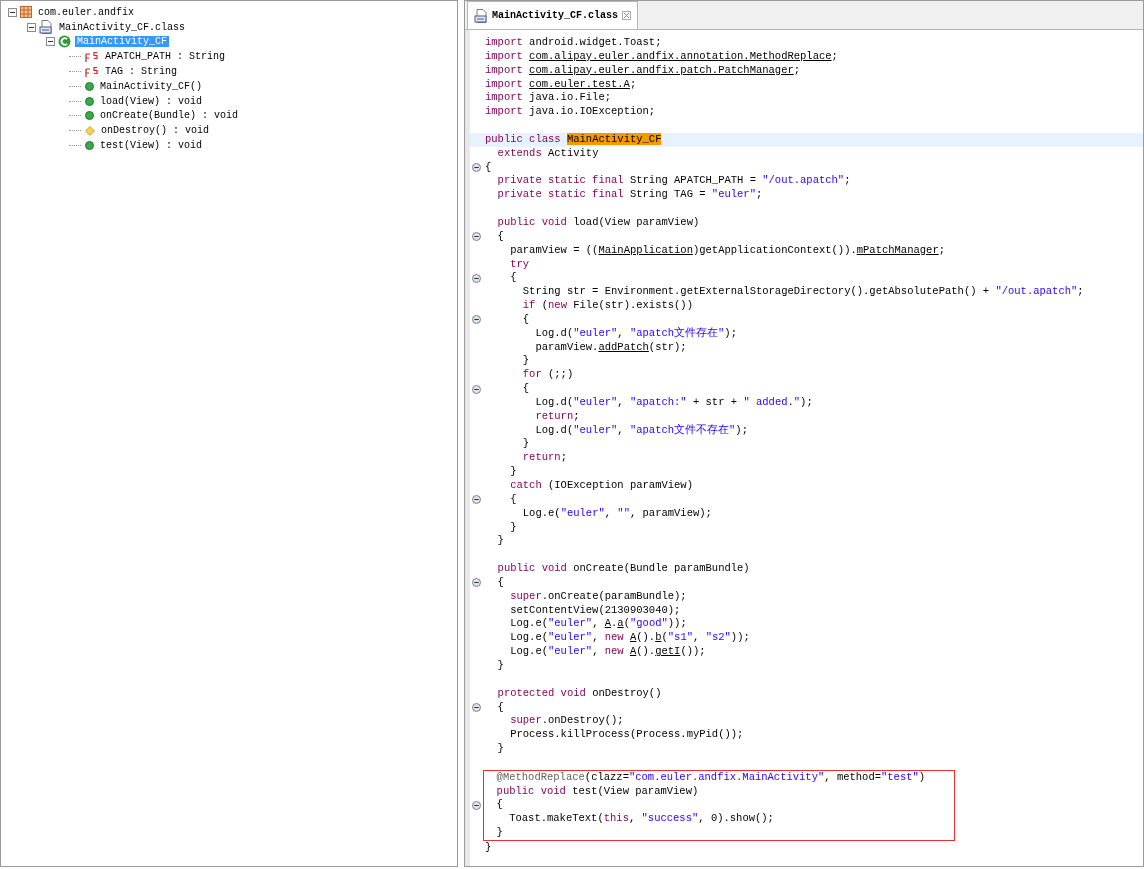  Describe the element at coordinates (727, 250) in the screenshot. I see `code-line: paramView = ((MainApplication)getApplicationContext()).mPatchManager;` at that location.